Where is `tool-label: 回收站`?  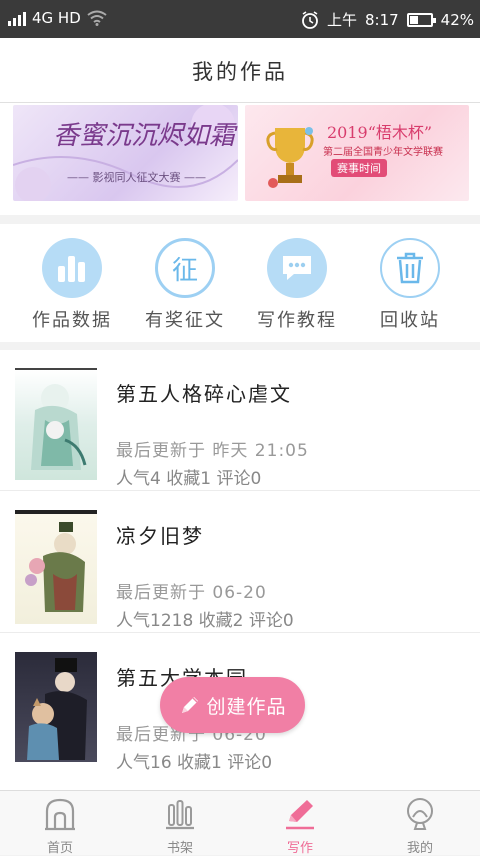
tool-label: 回收站 is located at coordinates (410, 320).